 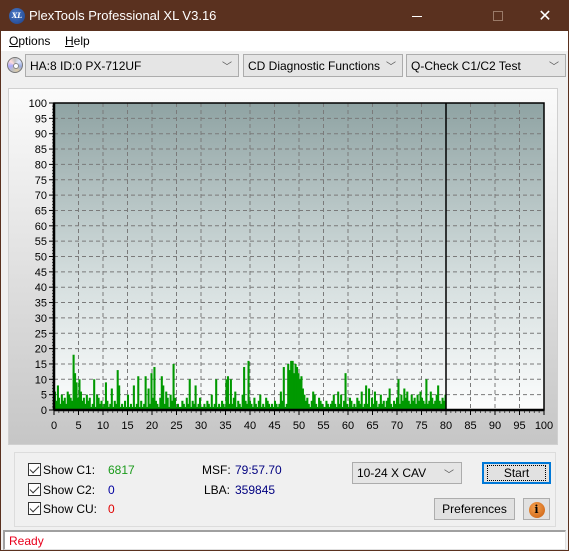 I want to click on x-tick-label: 25, so click(x=176, y=426).